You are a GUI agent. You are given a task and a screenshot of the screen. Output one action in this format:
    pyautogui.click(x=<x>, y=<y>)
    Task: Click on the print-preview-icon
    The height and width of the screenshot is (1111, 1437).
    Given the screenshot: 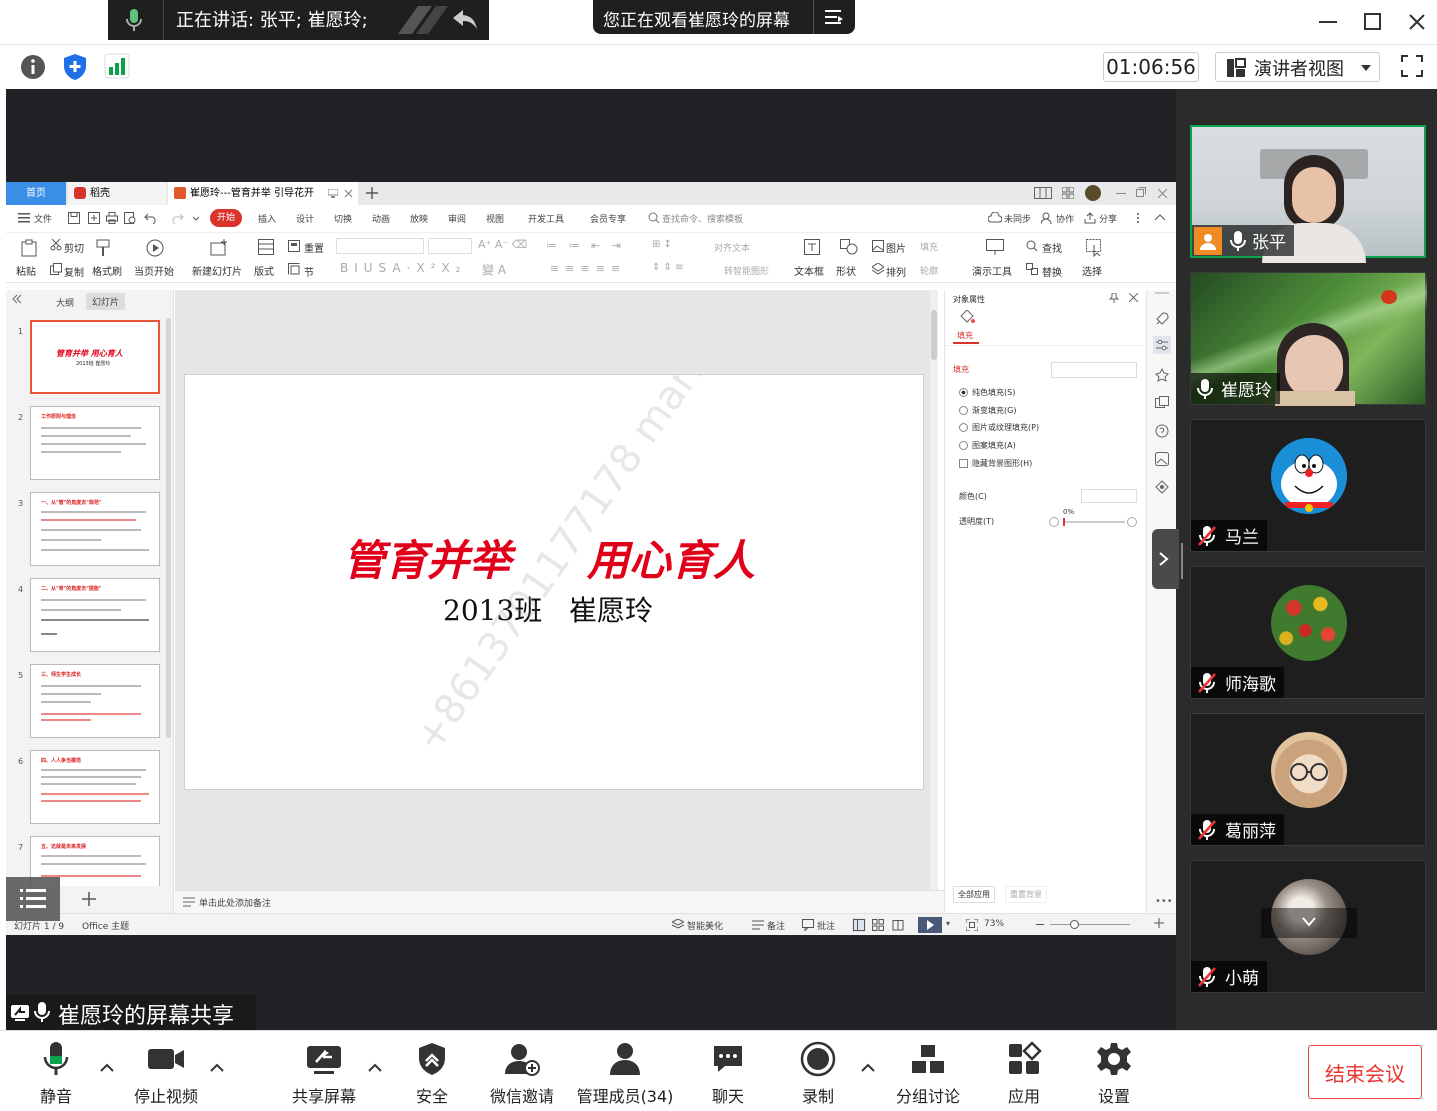 What is the action you would take?
    pyautogui.click(x=130, y=218)
    